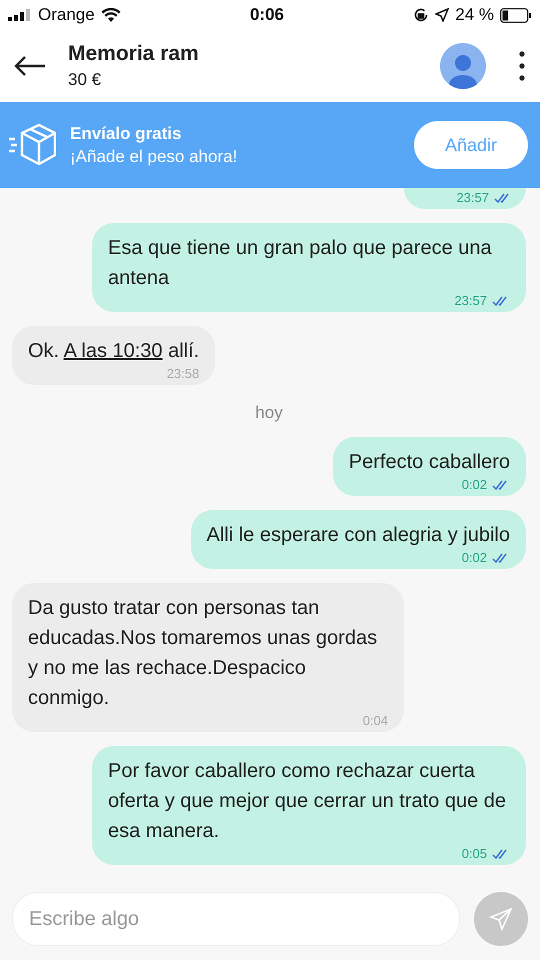 The image size is (540, 960). Describe the element at coordinates (269, 413) in the screenshot. I see `day-separator: hoy` at that location.